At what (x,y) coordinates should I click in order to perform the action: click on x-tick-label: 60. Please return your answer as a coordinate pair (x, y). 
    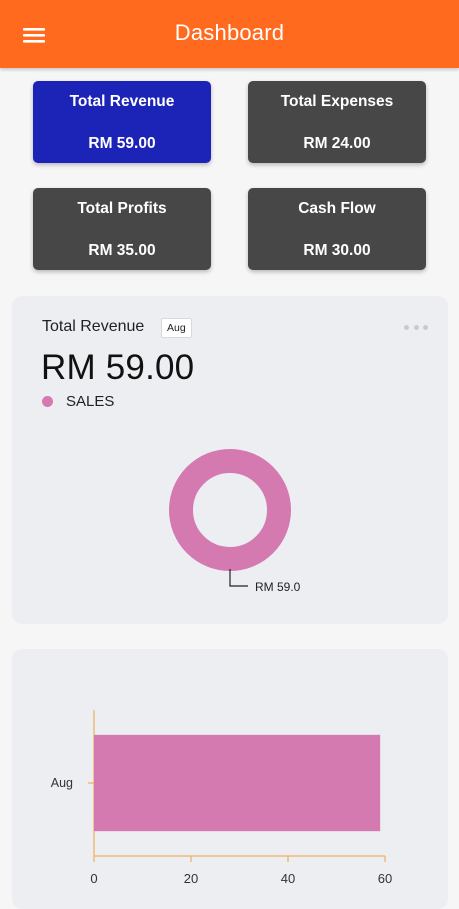
    Looking at the image, I should click on (385, 878).